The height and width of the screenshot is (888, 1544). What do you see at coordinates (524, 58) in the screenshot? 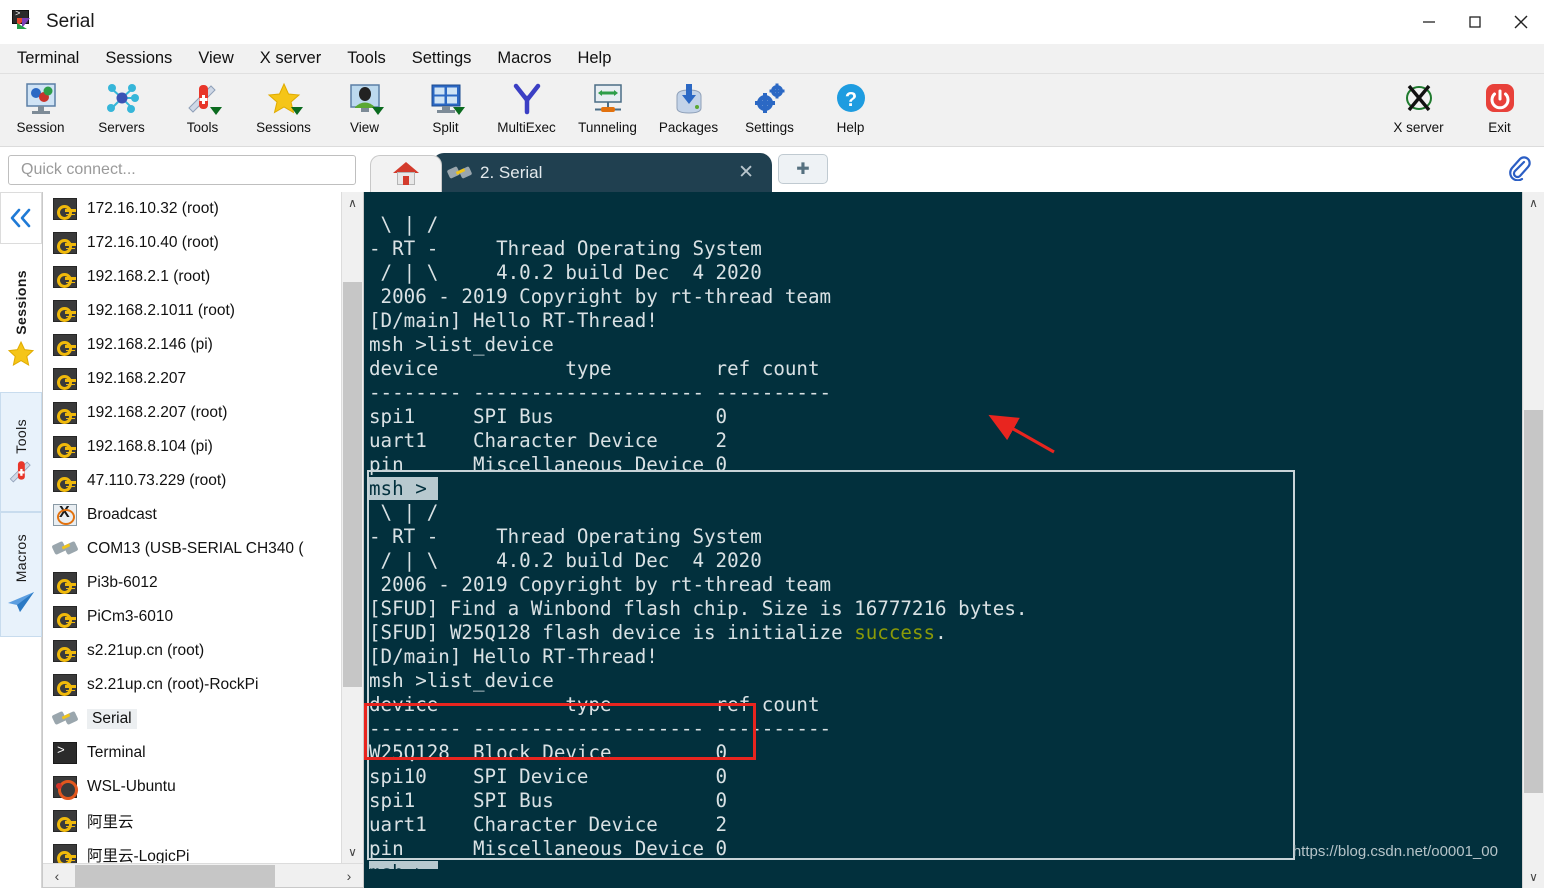
I see `menu-macros: Macros` at bounding box center [524, 58].